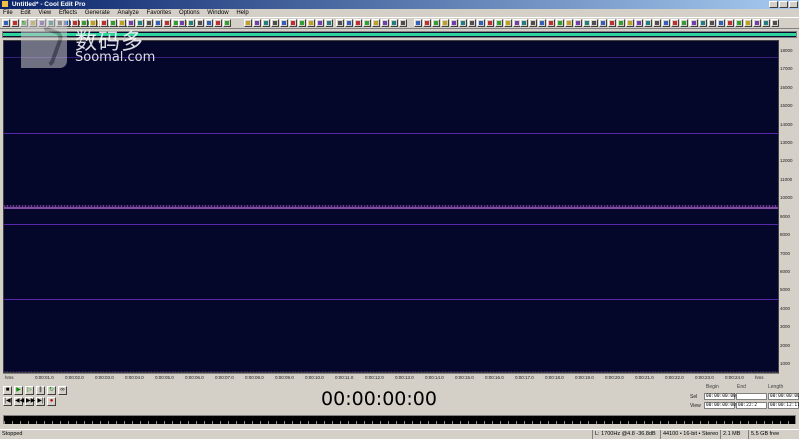 This screenshot has height=439, width=799. Describe the element at coordinates (9, 377) in the screenshot. I see `time-tick-label: hms` at that location.